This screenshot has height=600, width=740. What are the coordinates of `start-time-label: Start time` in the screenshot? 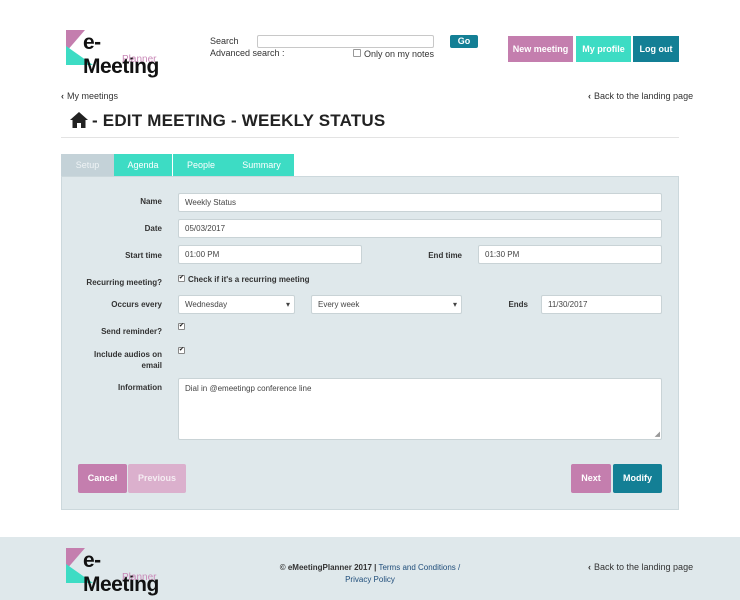 It's located at (143, 255).